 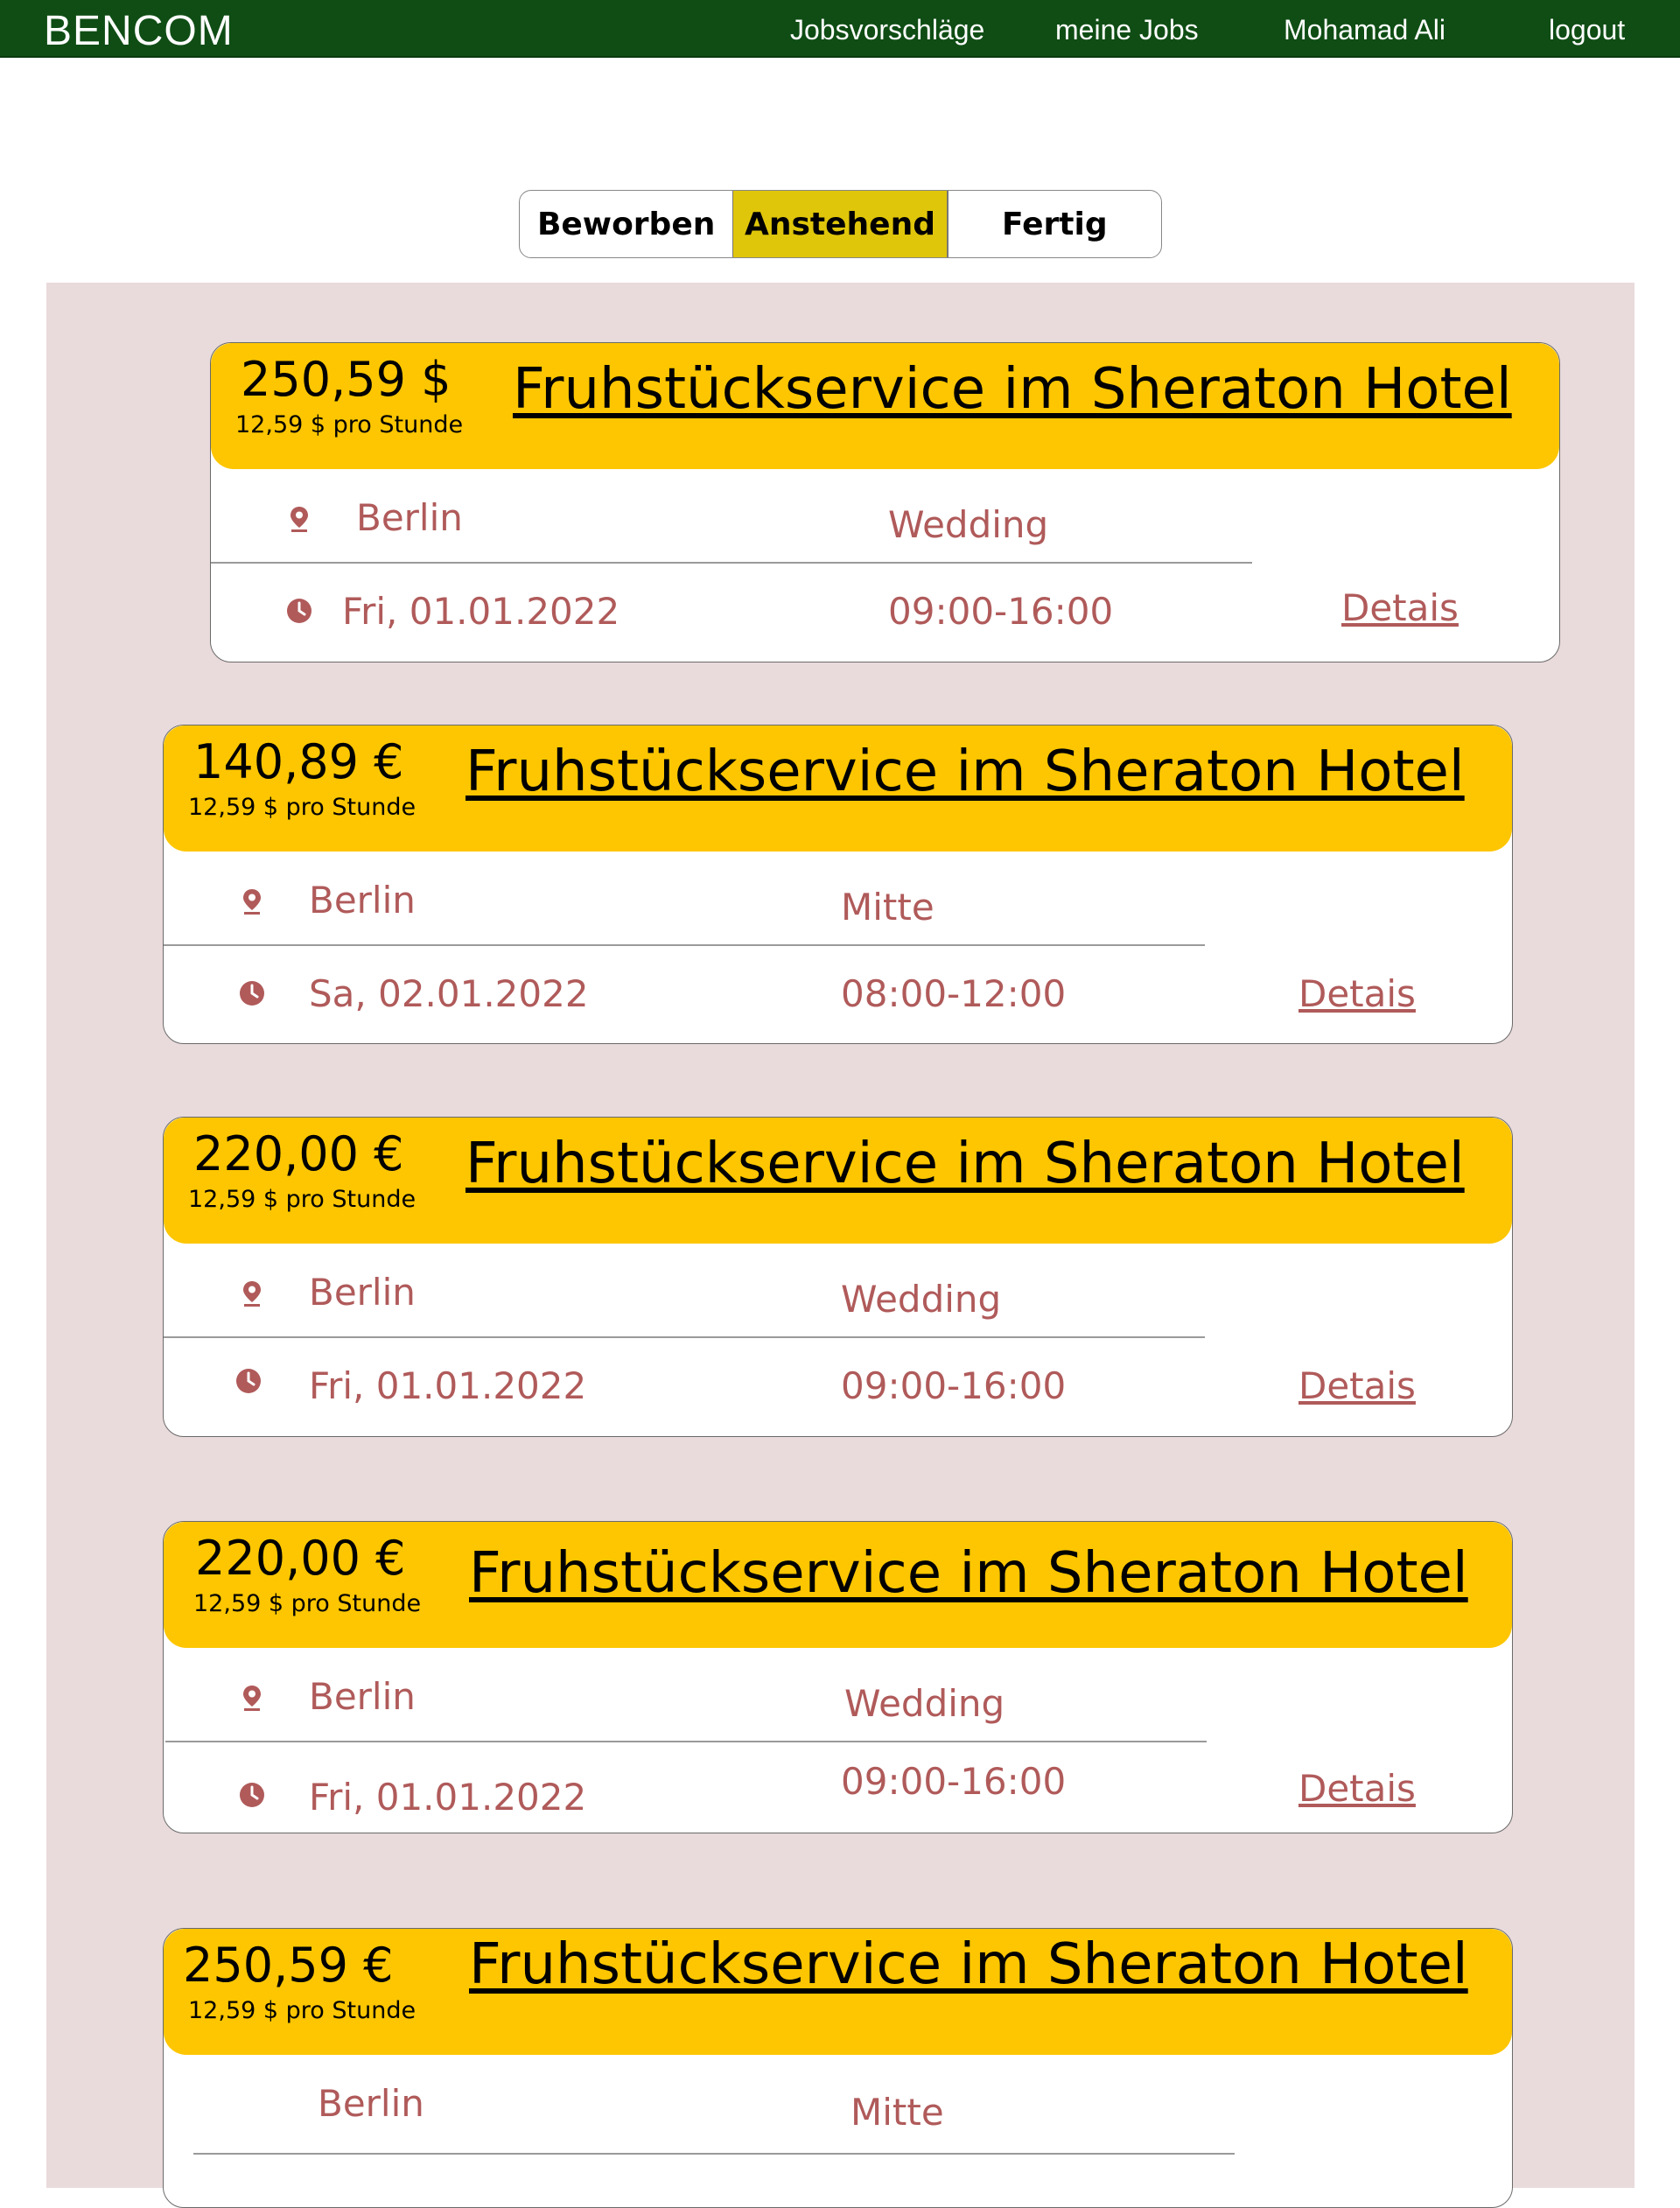 I want to click on tab-anstehend: Anstehend, so click(x=840, y=224).